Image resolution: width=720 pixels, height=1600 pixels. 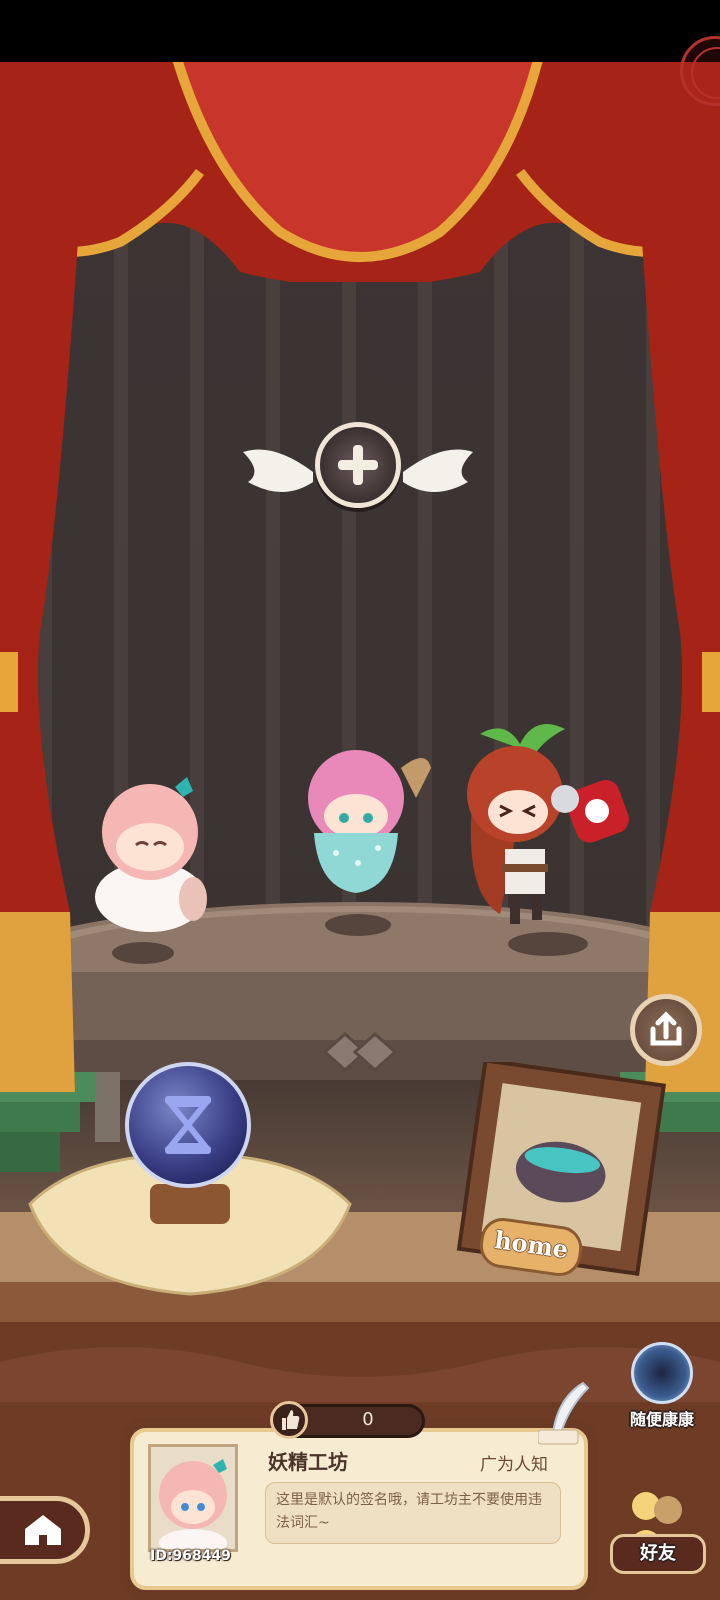 What do you see at coordinates (368, 1419) in the screenshot?
I see `like-count: 0` at bounding box center [368, 1419].